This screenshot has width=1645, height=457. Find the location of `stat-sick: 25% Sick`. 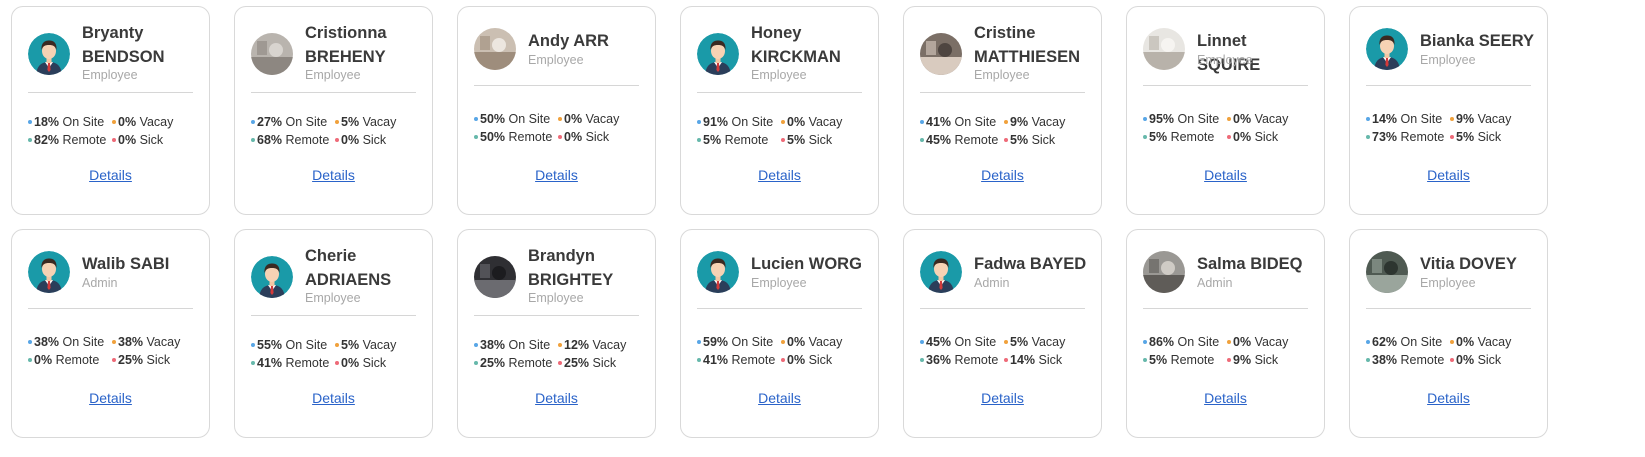

stat-sick: 25% Sick is located at coordinates (587, 363).